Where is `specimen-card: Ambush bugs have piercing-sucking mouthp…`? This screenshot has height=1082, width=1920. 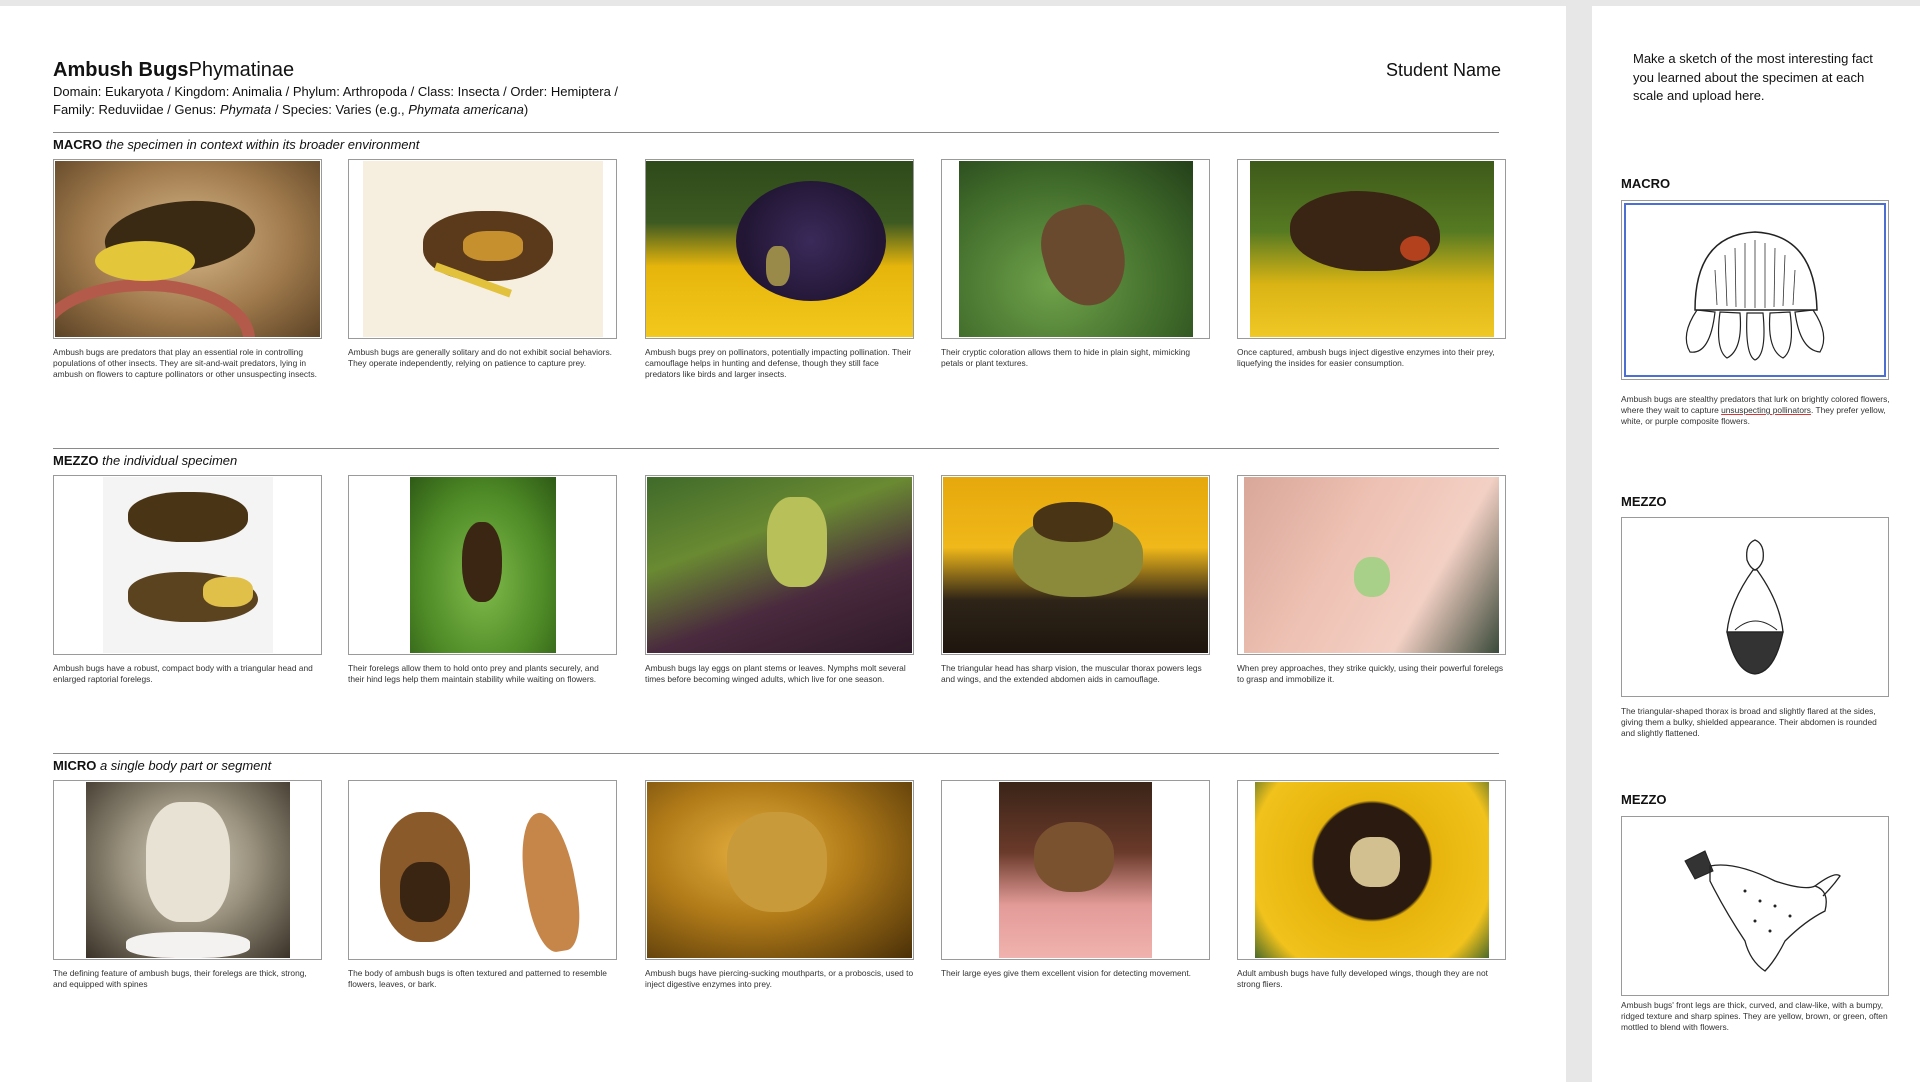 specimen-card: Ambush bugs have piercing-sucking mouthp… is located at coordinates (779, 885).